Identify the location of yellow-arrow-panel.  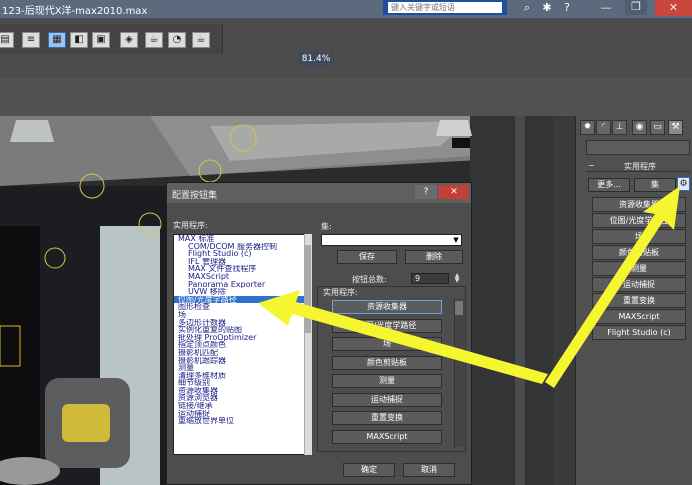
(612, 287).